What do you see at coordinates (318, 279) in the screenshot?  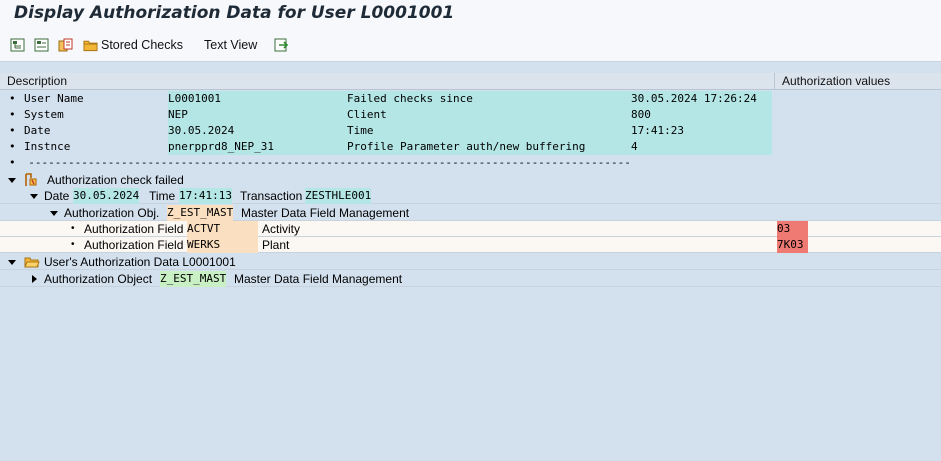 I see `auth-object-desc: Master Data Field Management` at bounding box center [318, 279].